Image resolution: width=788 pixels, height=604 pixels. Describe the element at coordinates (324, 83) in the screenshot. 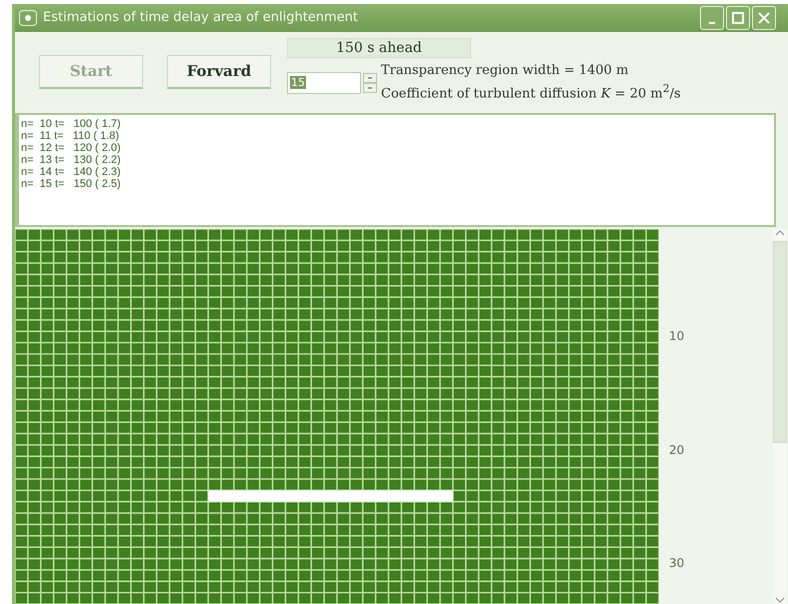

I see `spinner-field: 15` at that location.